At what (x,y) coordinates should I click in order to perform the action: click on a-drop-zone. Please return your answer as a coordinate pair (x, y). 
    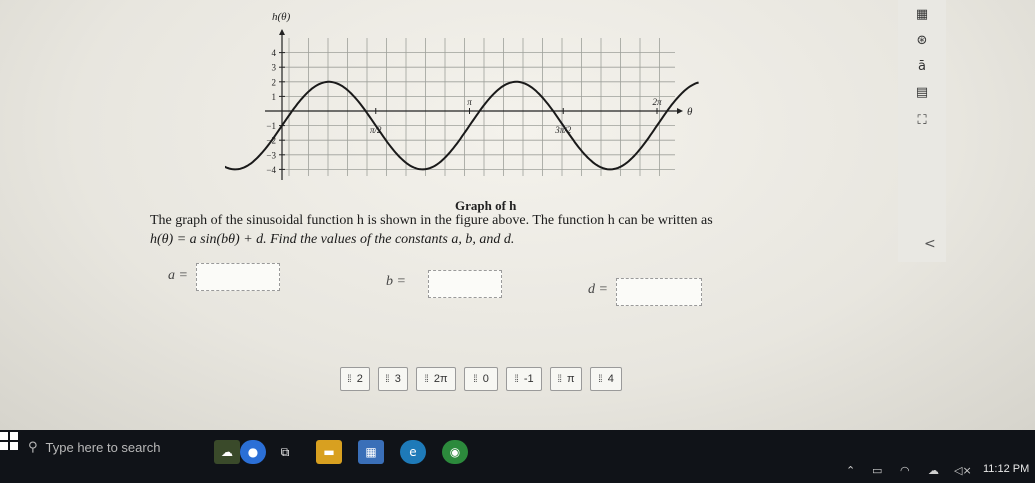
    Looking at the image, I should click on (238, 277).